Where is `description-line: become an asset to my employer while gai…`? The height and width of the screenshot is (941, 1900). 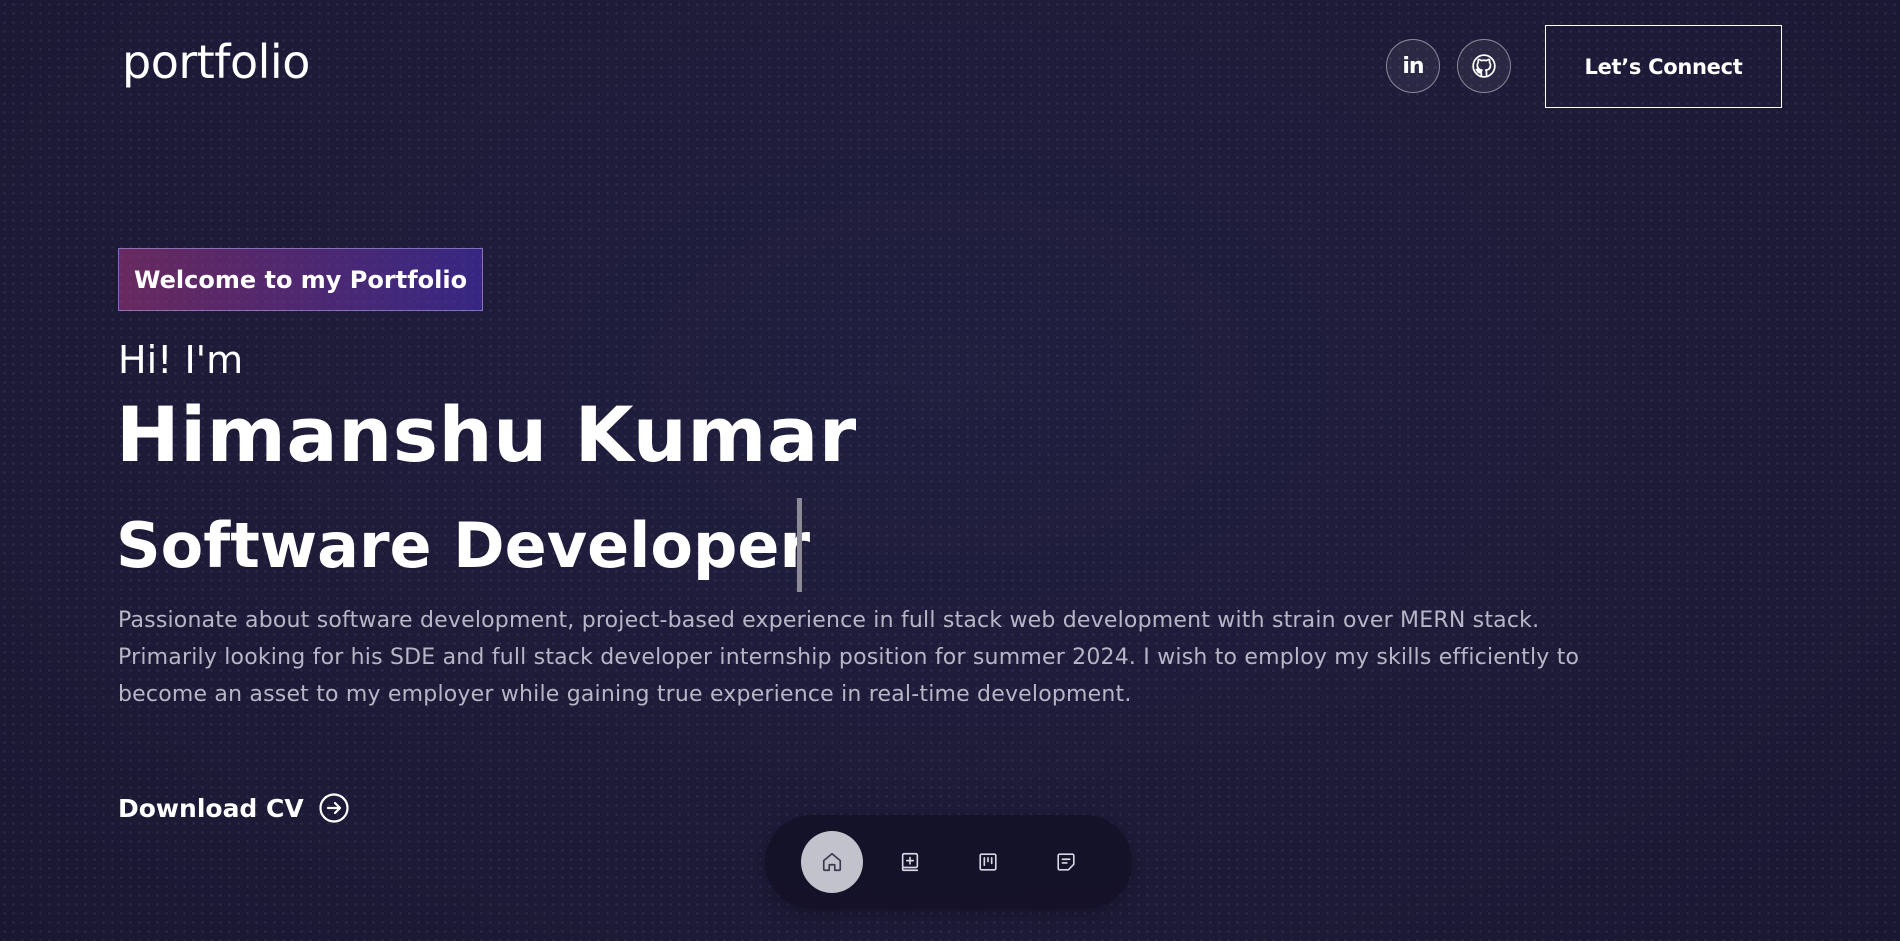
description-line: become an asset to my employer while gai… is located at coordinates (625, 694).